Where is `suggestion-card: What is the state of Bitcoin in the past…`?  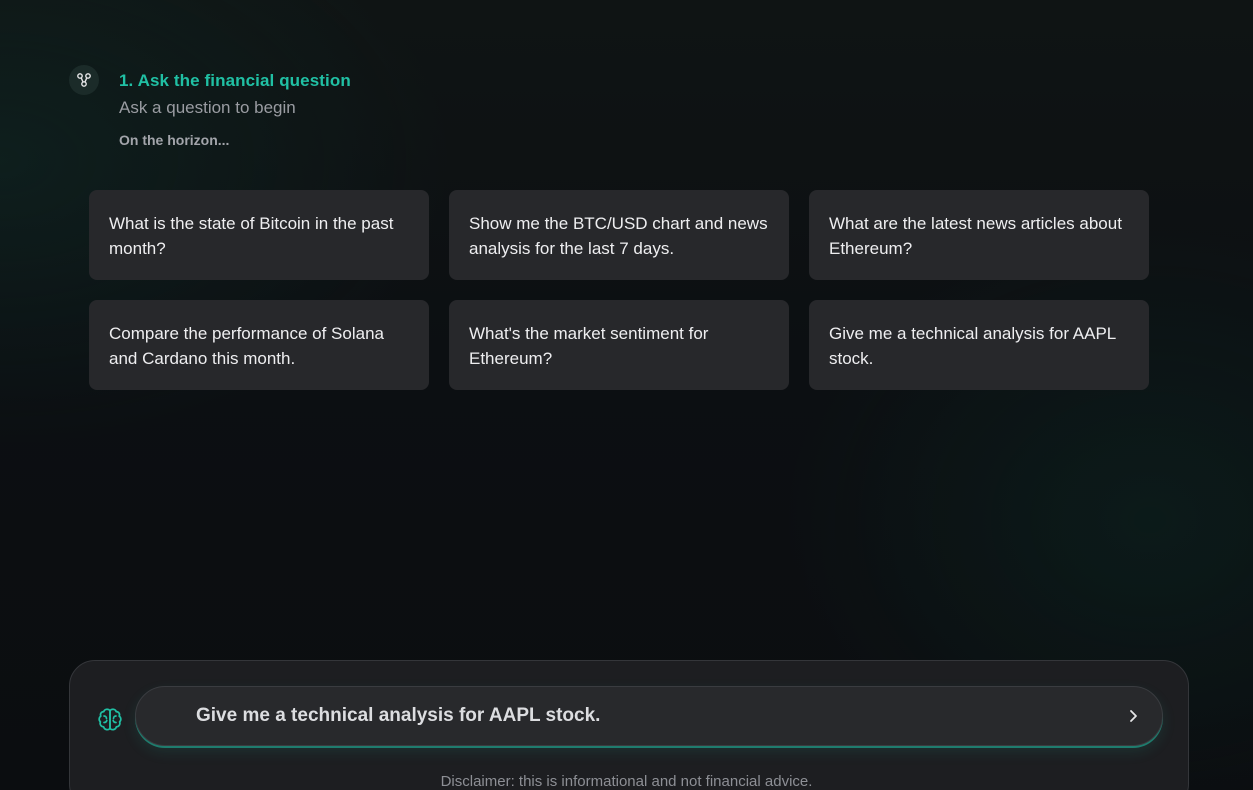
suggestion-card: What is the state of Bitcoin in the past… is located at coordinates (259, 235).